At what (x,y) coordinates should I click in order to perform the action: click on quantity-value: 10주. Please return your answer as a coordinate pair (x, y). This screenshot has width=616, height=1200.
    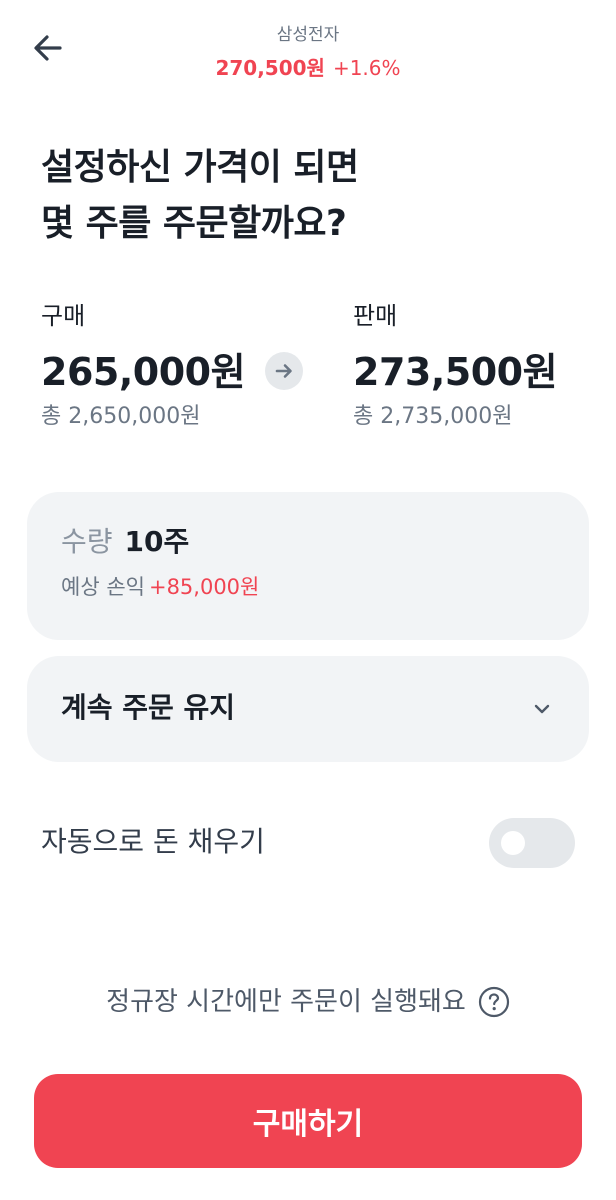
    Looking at the image, I should click on (157, 541).